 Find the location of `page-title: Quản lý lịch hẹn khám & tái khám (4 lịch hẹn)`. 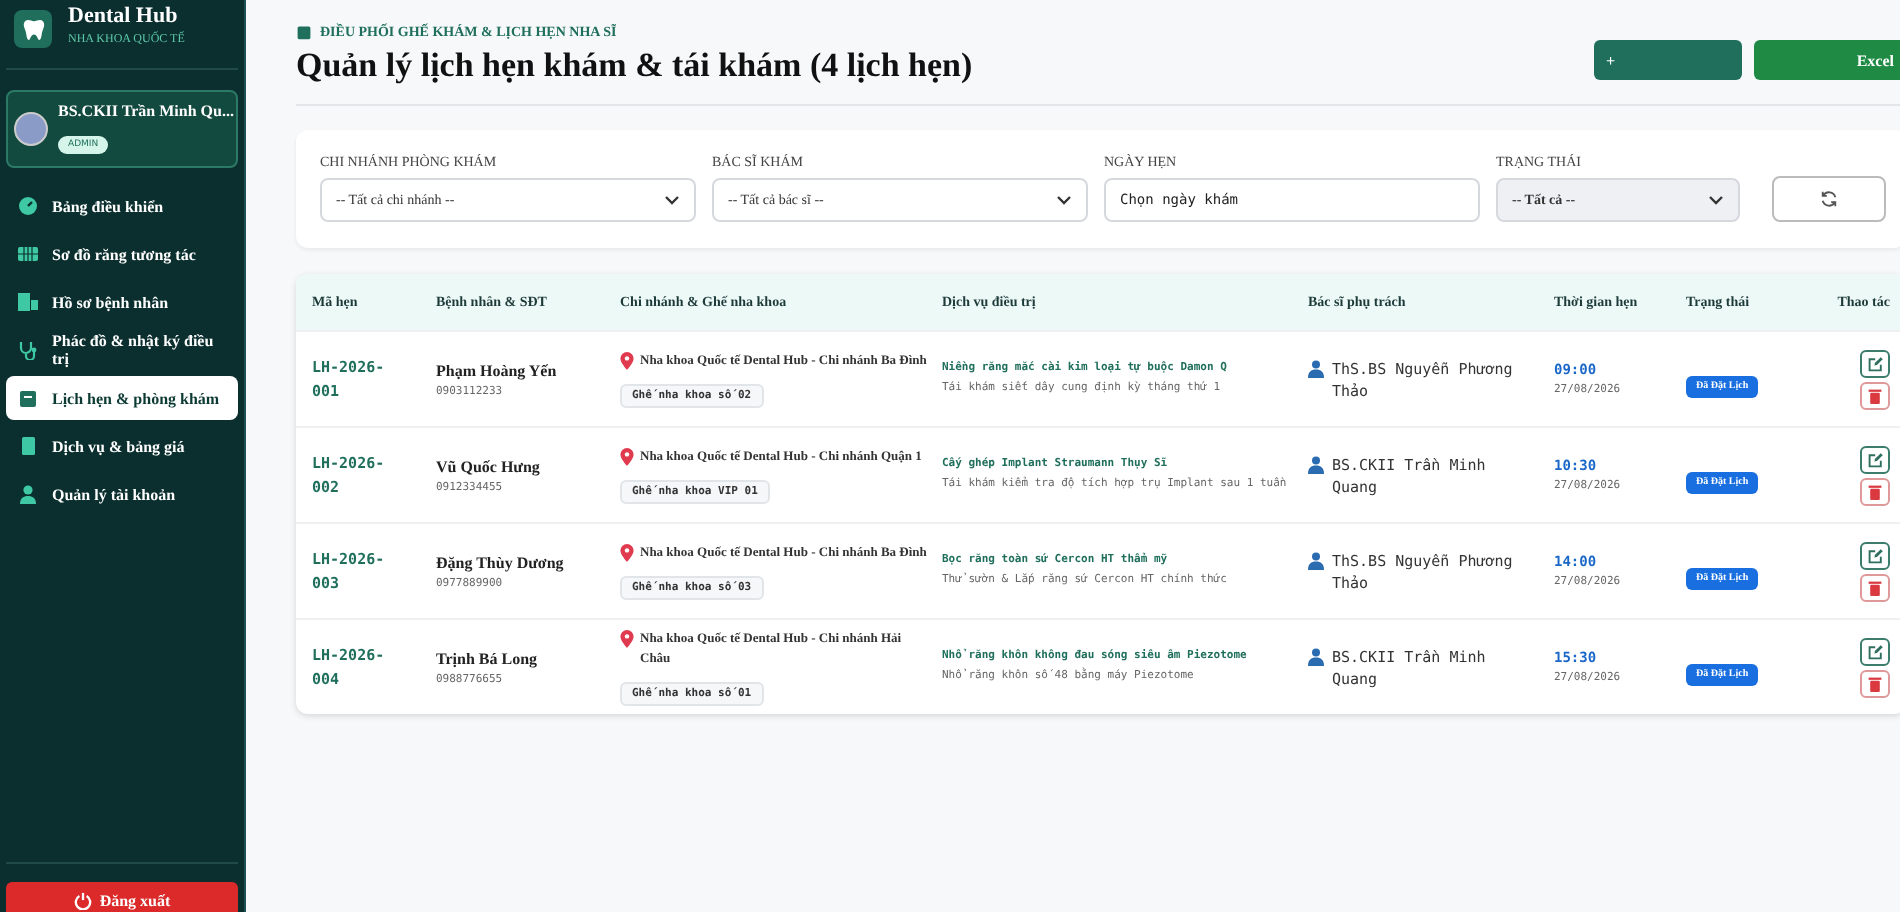

page-title: Quản lý lịch hẹn khám & tái khám (4 lịch hẹn) is located at coordinates (634, 66).